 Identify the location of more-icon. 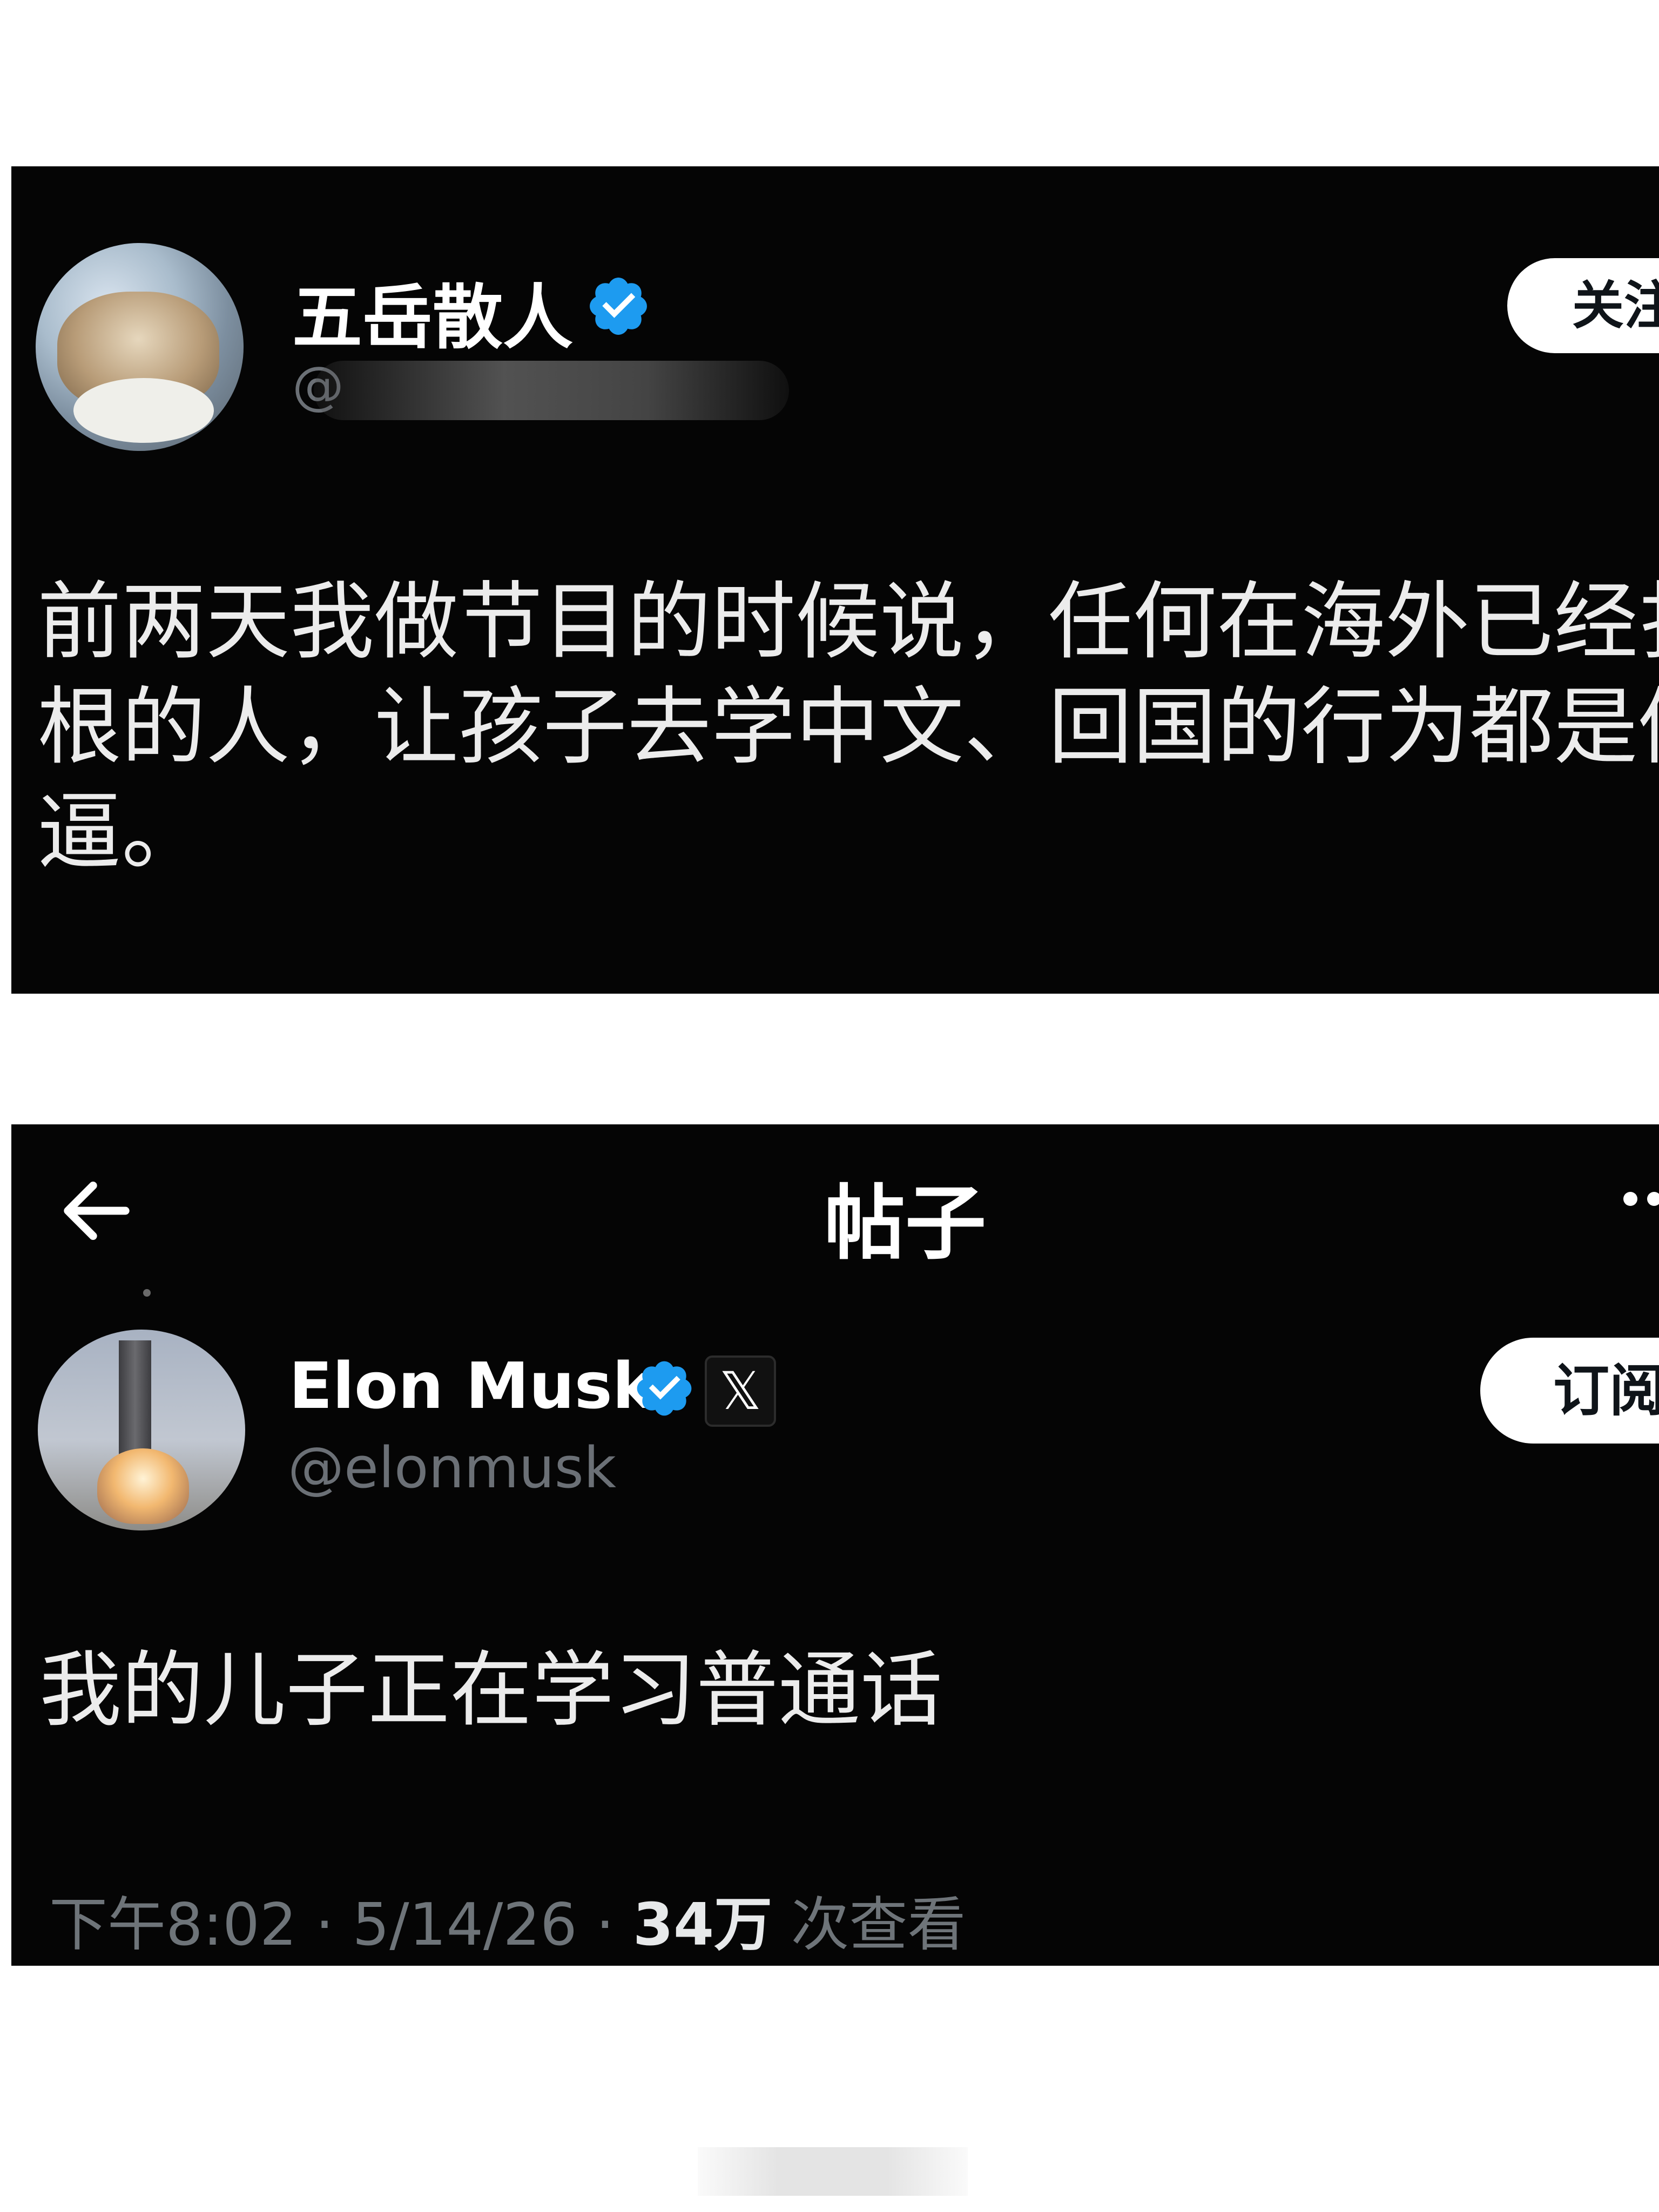
(1641, 1208).